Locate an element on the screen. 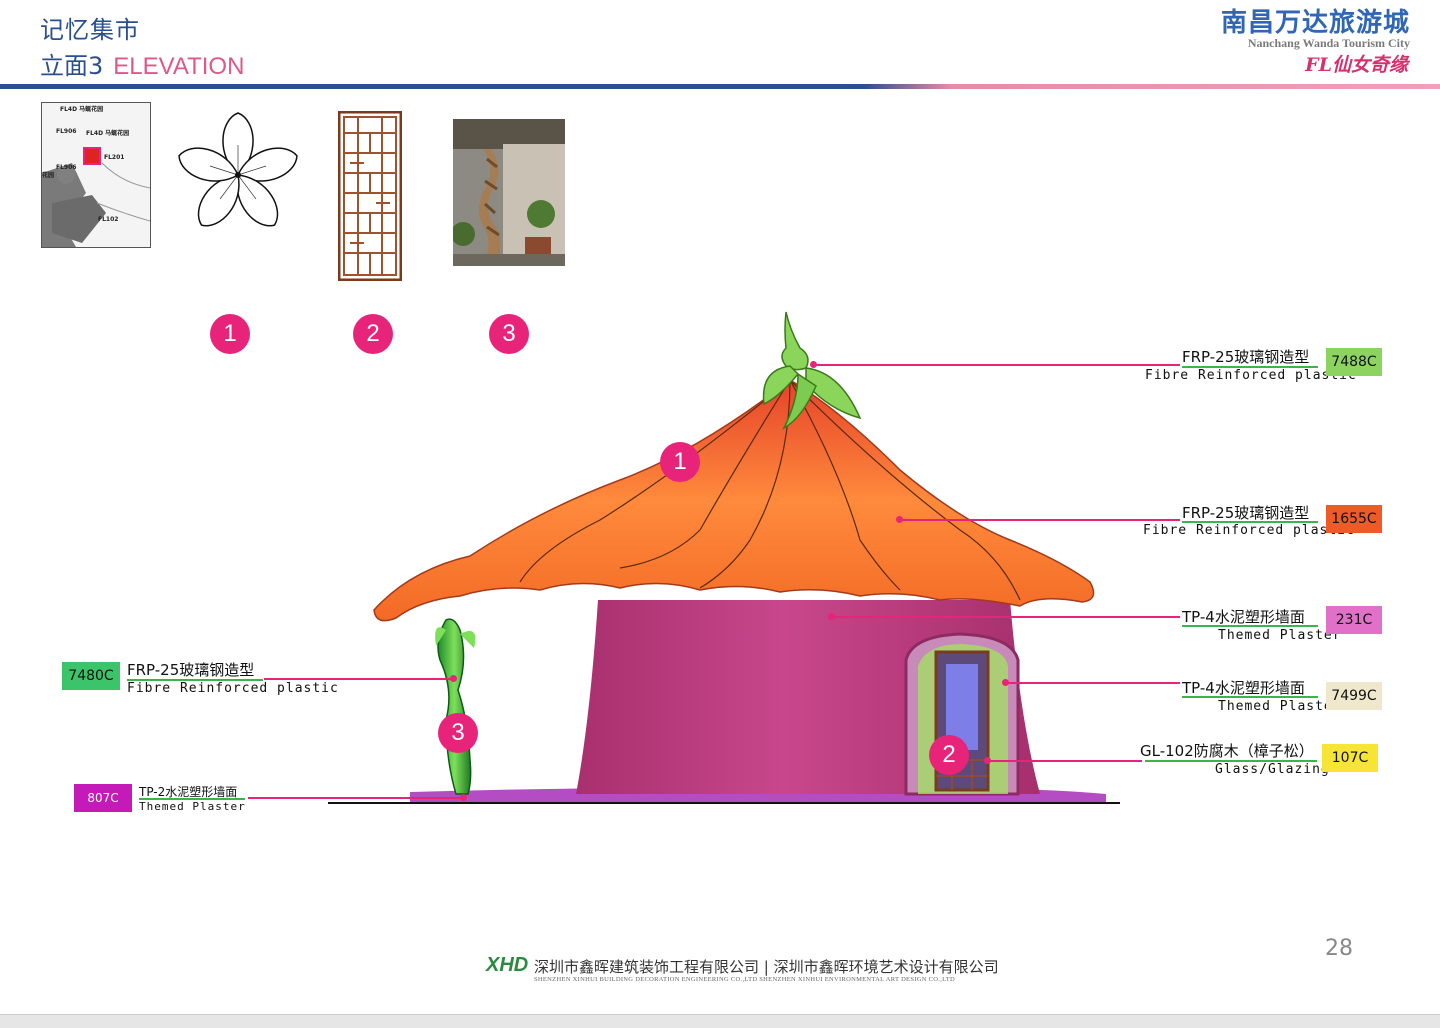  company-names-cn: 深圳市鑫晖建筑装饰工程有限公司 | 深圳市鑫晖环境艺术设计有限公司 is located at coordinates (766, 967).